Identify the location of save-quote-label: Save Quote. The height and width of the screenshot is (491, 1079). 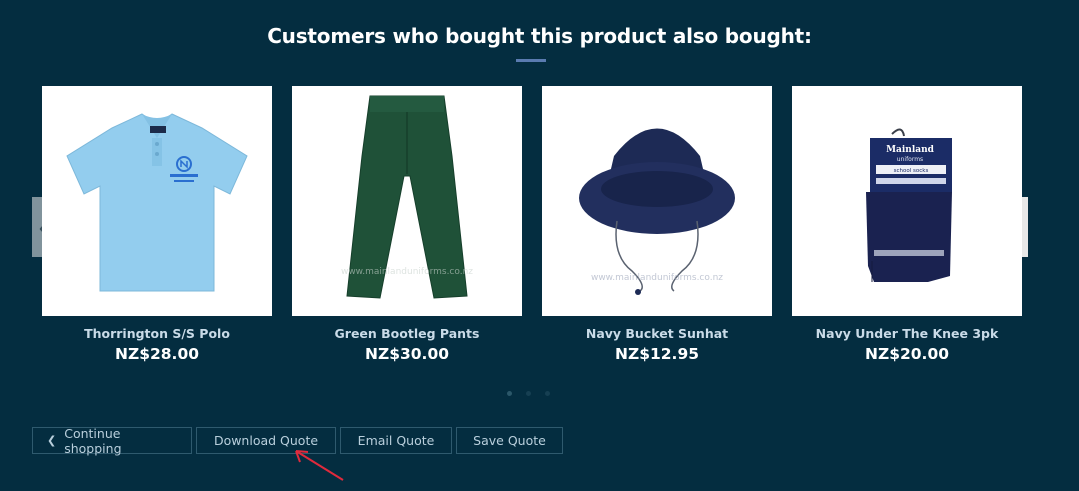
(509, 440).